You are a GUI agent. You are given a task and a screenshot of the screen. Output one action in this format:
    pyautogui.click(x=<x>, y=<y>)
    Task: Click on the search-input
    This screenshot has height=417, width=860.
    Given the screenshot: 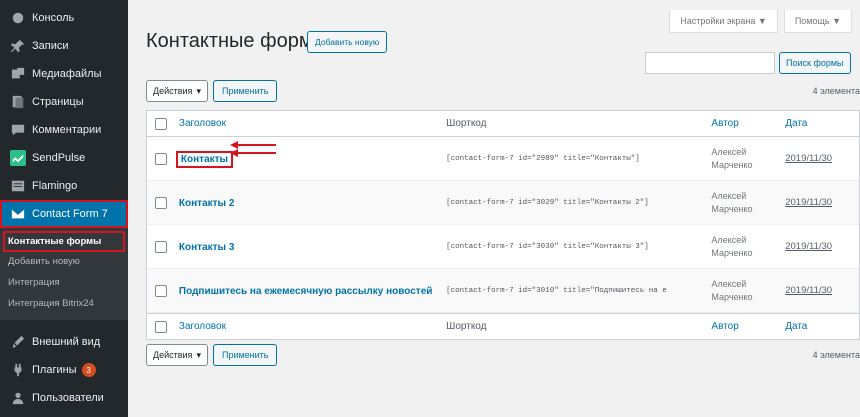 What is the action you would take?
    pyautogui.click(x=710, y=63)
    